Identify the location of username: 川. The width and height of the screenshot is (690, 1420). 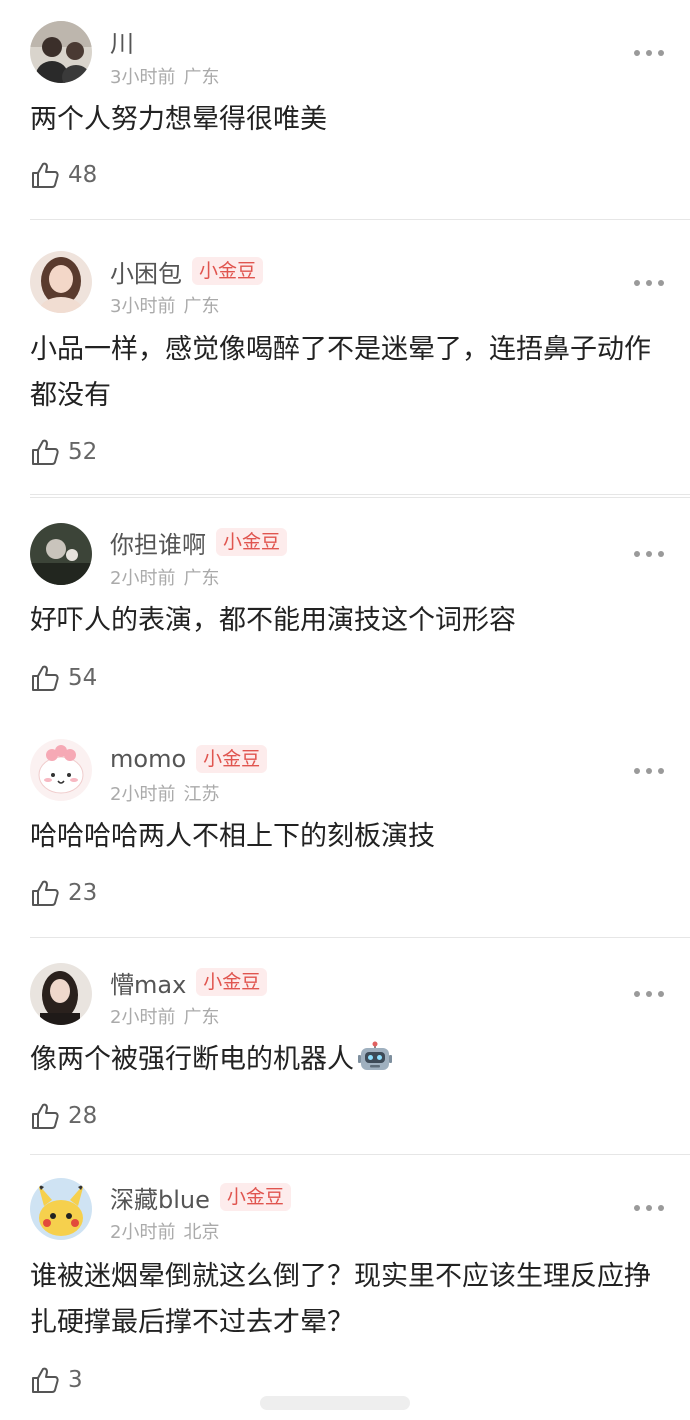
(122, 41).